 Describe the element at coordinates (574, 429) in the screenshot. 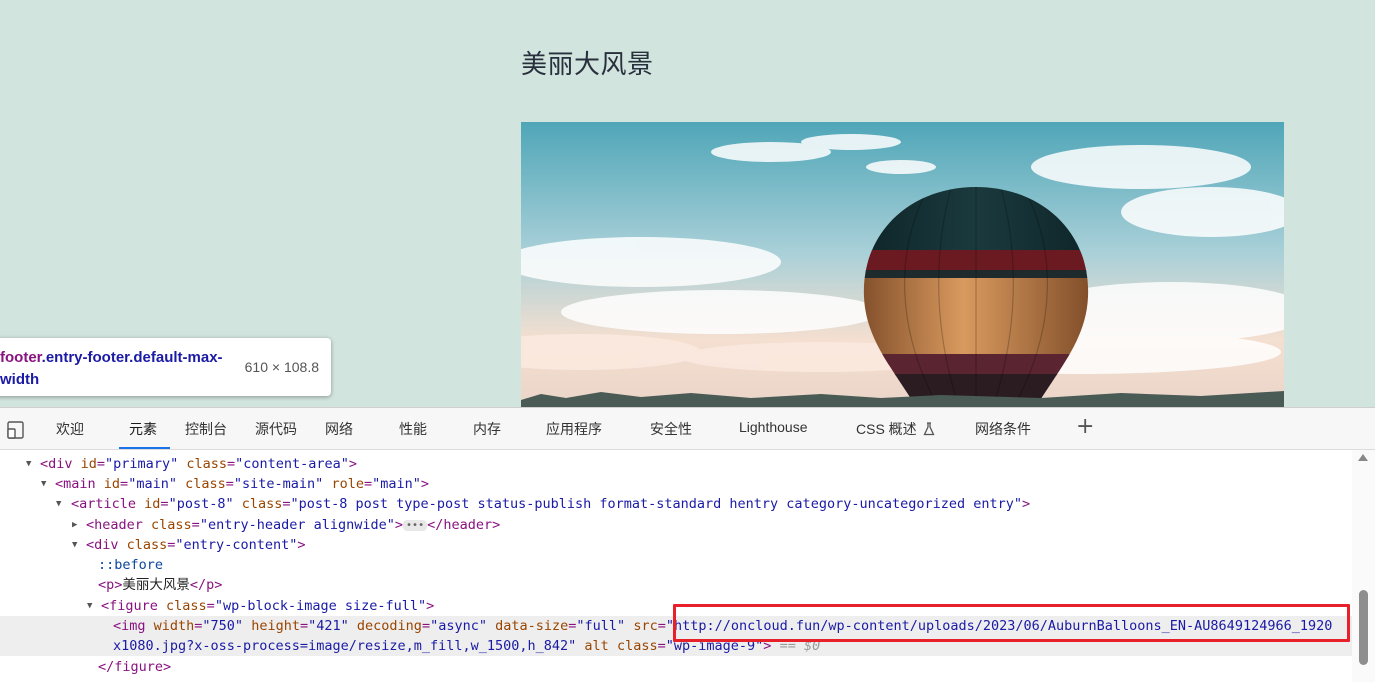

I see `tab-application: 应用程序` at that location.